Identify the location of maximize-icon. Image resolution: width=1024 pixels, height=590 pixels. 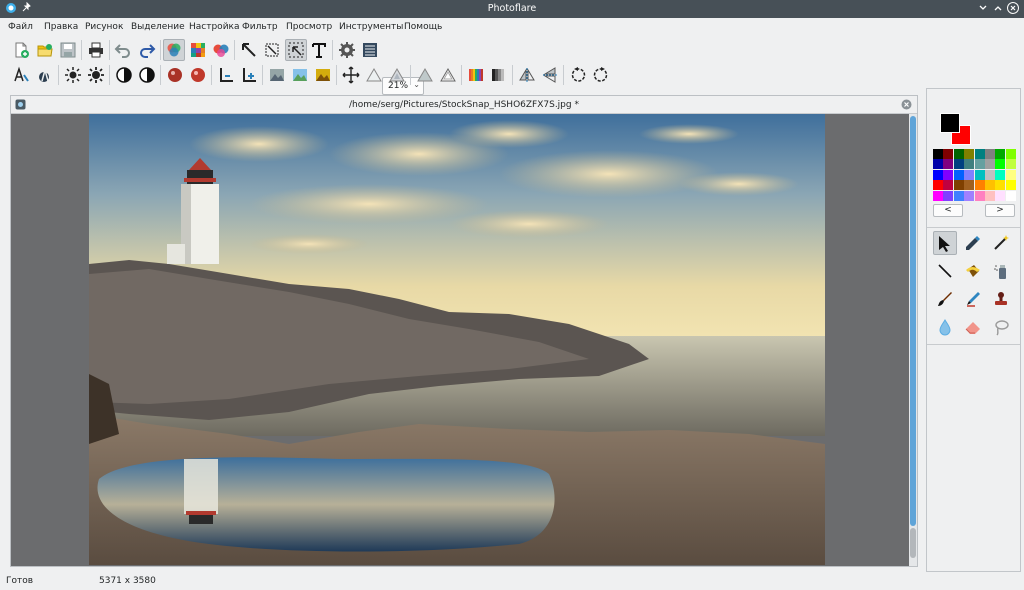
(998, 9).